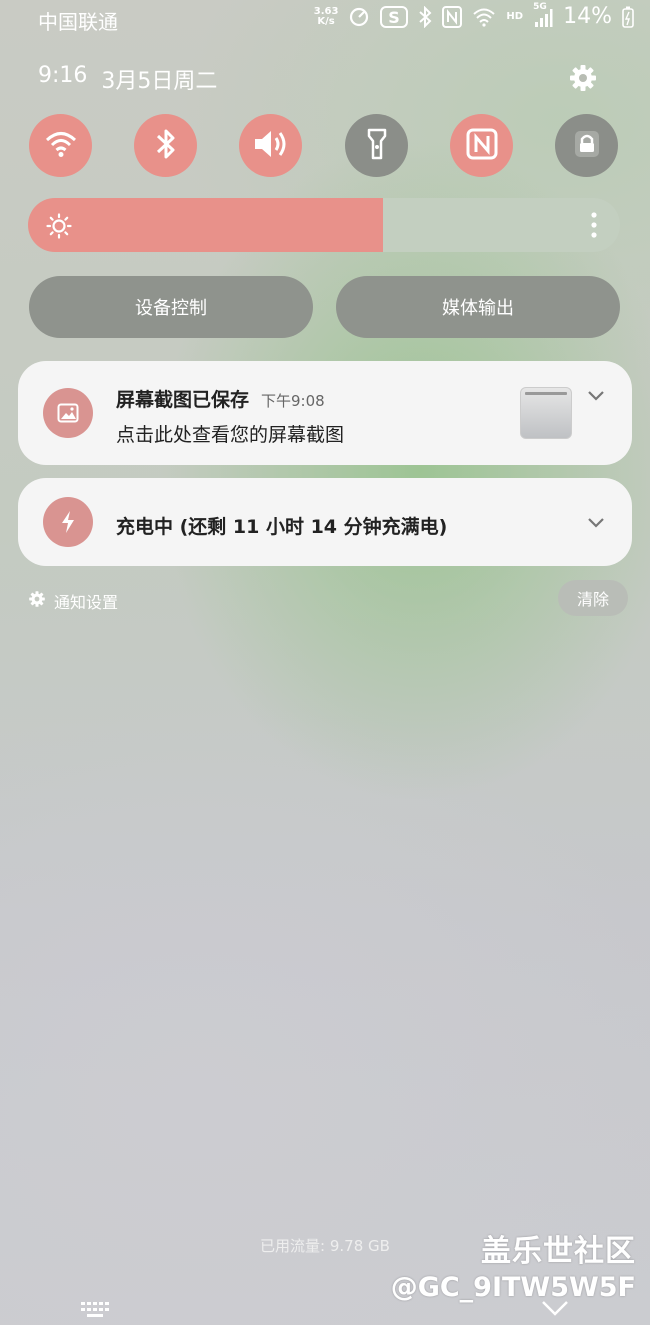 This screenshot has width=650, height=1325. I want to click on signal-icon: 5G, so click(543, 15).